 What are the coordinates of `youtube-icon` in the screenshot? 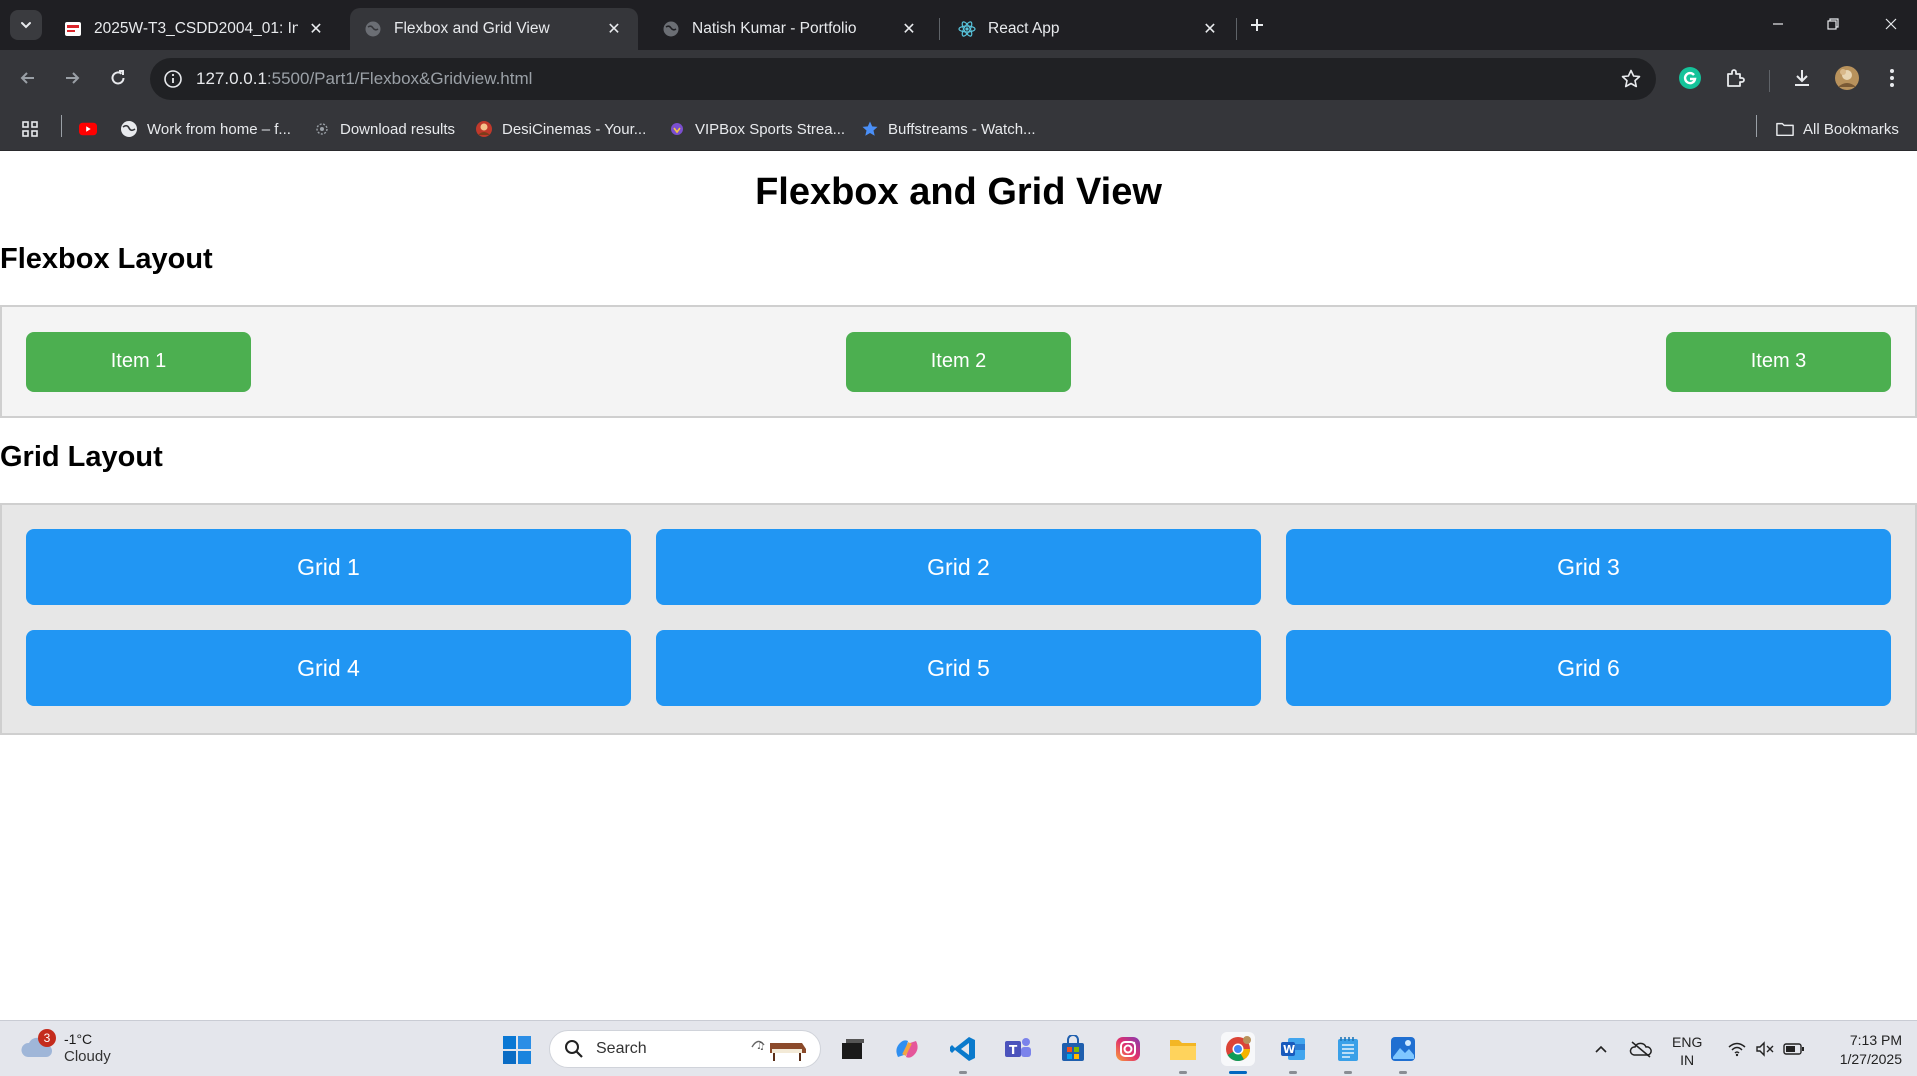 It's located at (88, 129).